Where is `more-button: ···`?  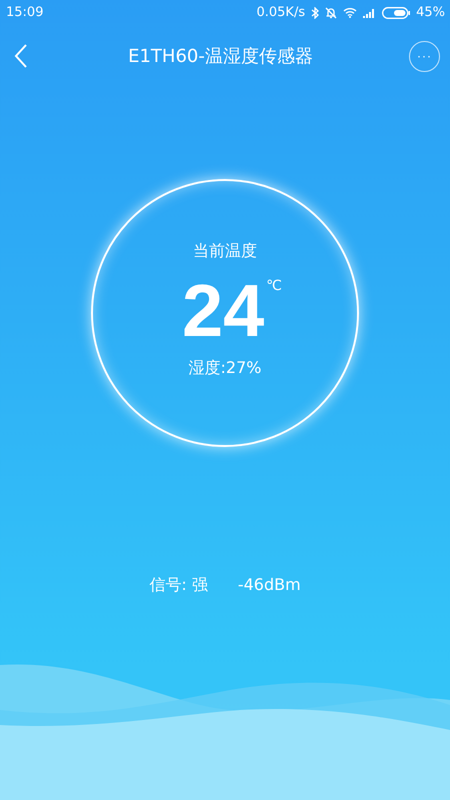
more-button: ··· is located at coordinates (424, 56).